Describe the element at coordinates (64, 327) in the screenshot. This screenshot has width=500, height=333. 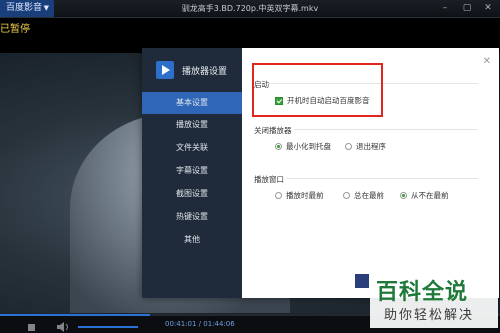
I see `volume-icon` at that location.